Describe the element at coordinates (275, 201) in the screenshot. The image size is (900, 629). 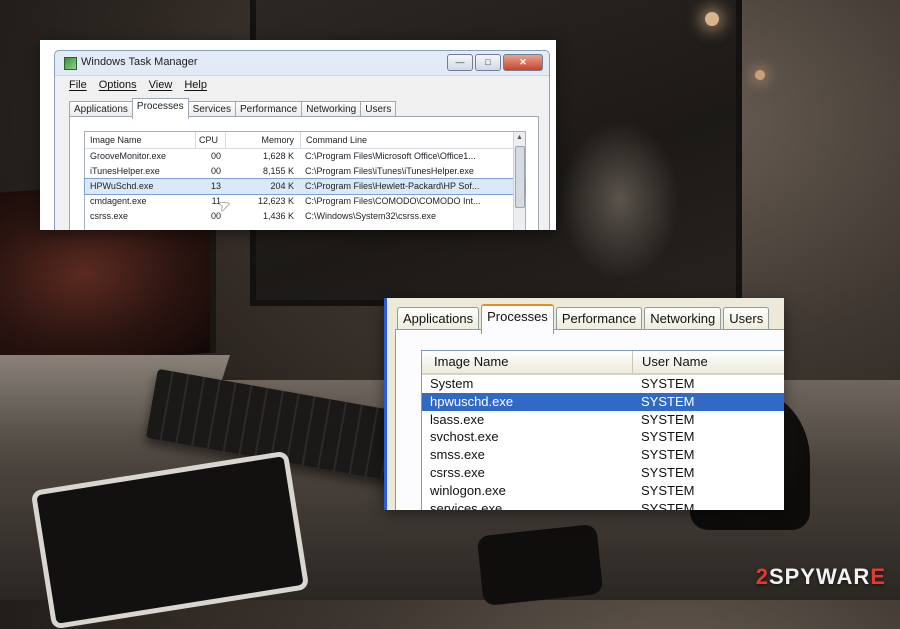
I see `cell-memory: 12,623 K` at that location.